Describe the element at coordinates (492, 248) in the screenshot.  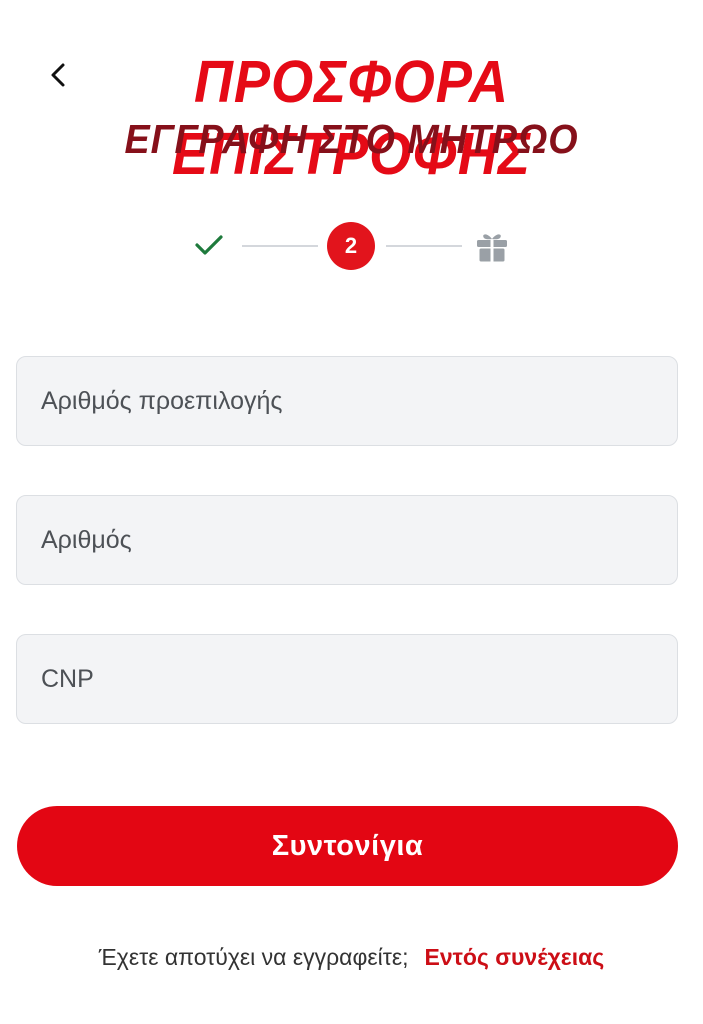
I see `gift-icon` at that location.